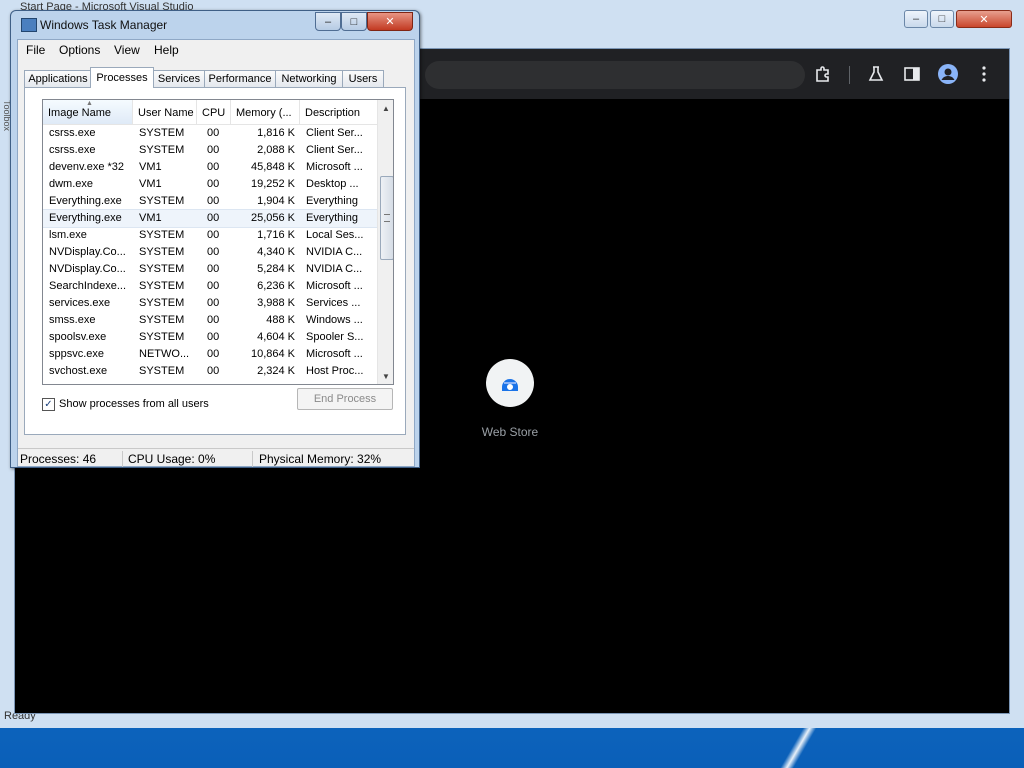  What do you see at coordinates (35, 50) in the screenshot?
I see `menu-file: File` at bounding box center [35, 50].